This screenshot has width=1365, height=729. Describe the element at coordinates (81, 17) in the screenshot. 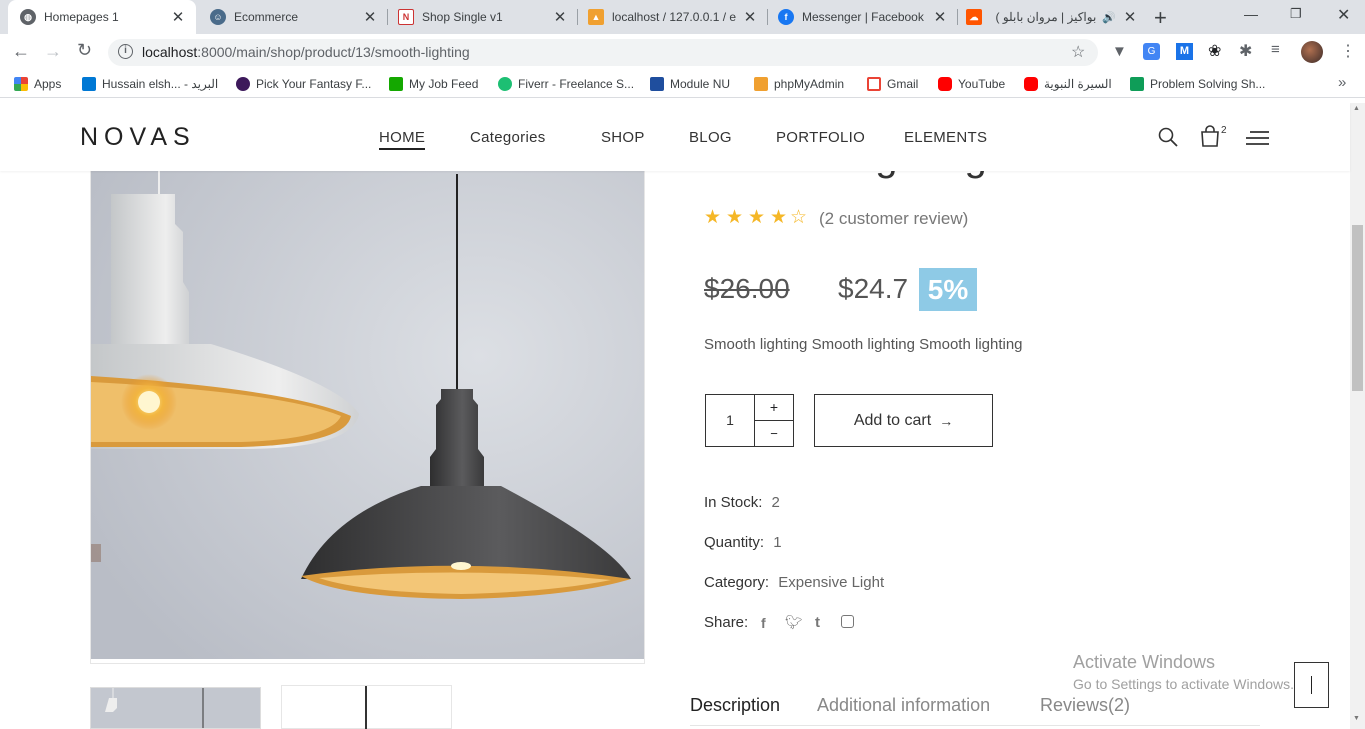

I see `tab-title: Homepages 1` at that location.